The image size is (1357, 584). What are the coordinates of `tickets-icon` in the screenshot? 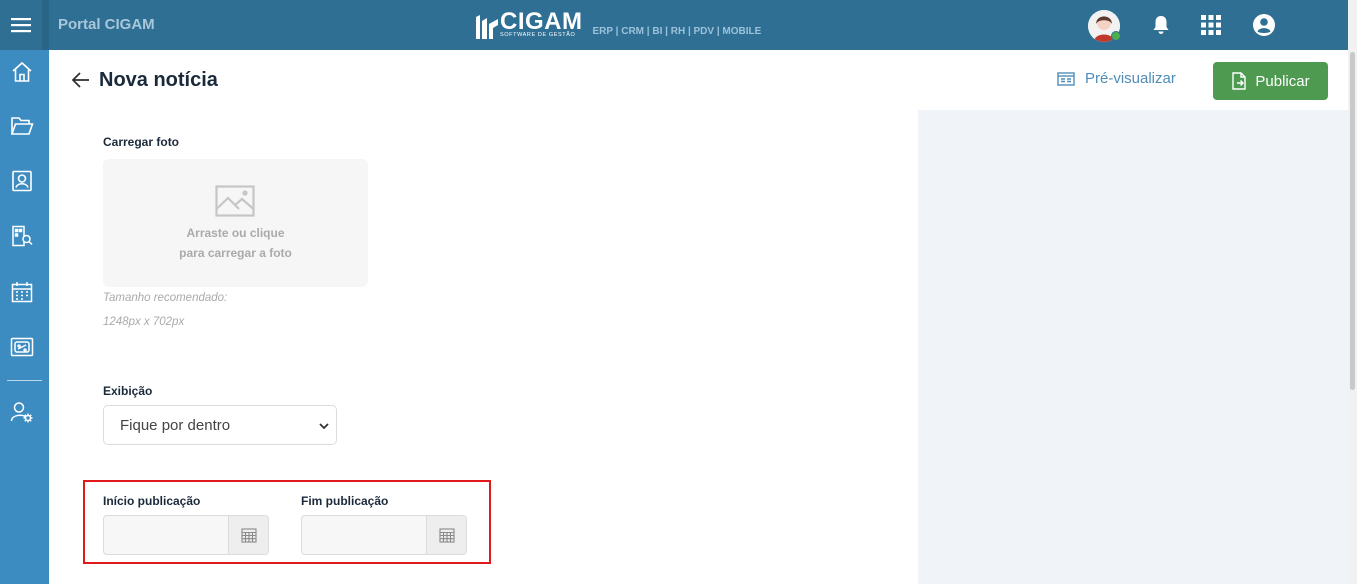 It's located at (21, 347).